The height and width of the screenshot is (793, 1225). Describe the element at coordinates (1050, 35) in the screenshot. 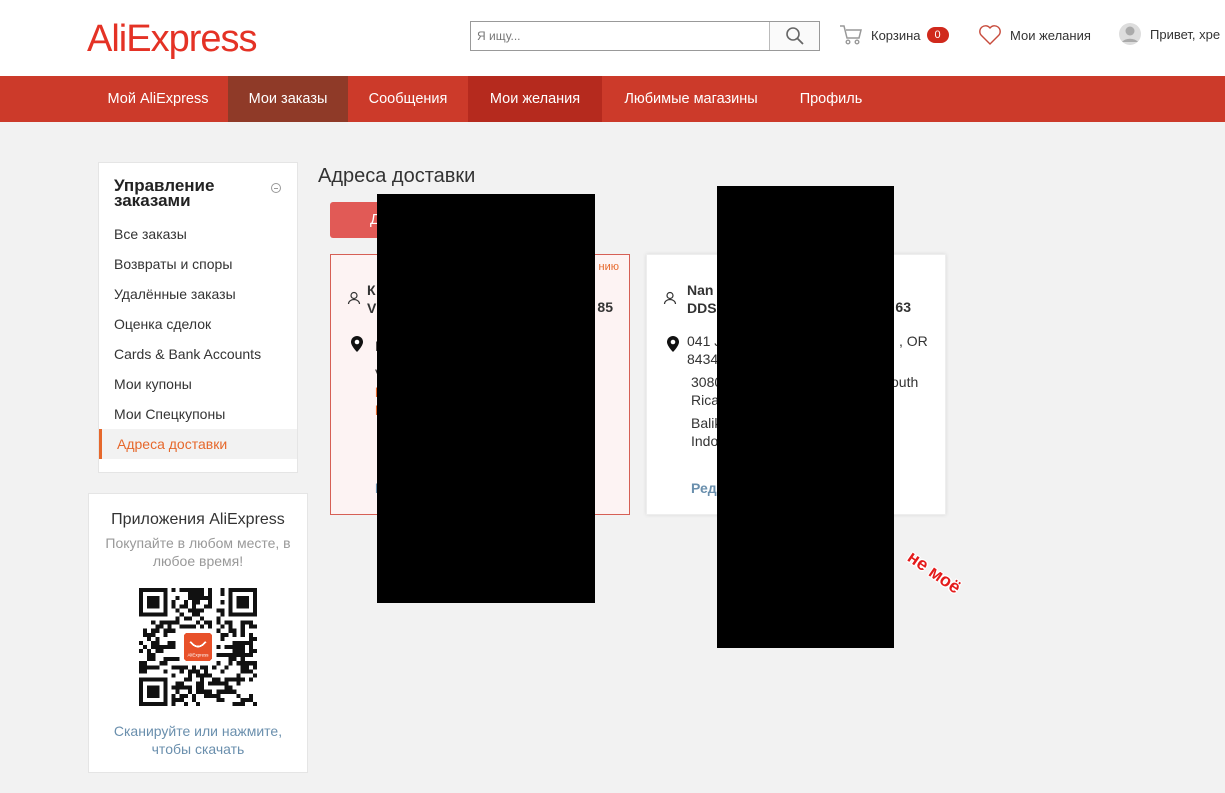

I see `wishlist-label: Мои желания` at that location.